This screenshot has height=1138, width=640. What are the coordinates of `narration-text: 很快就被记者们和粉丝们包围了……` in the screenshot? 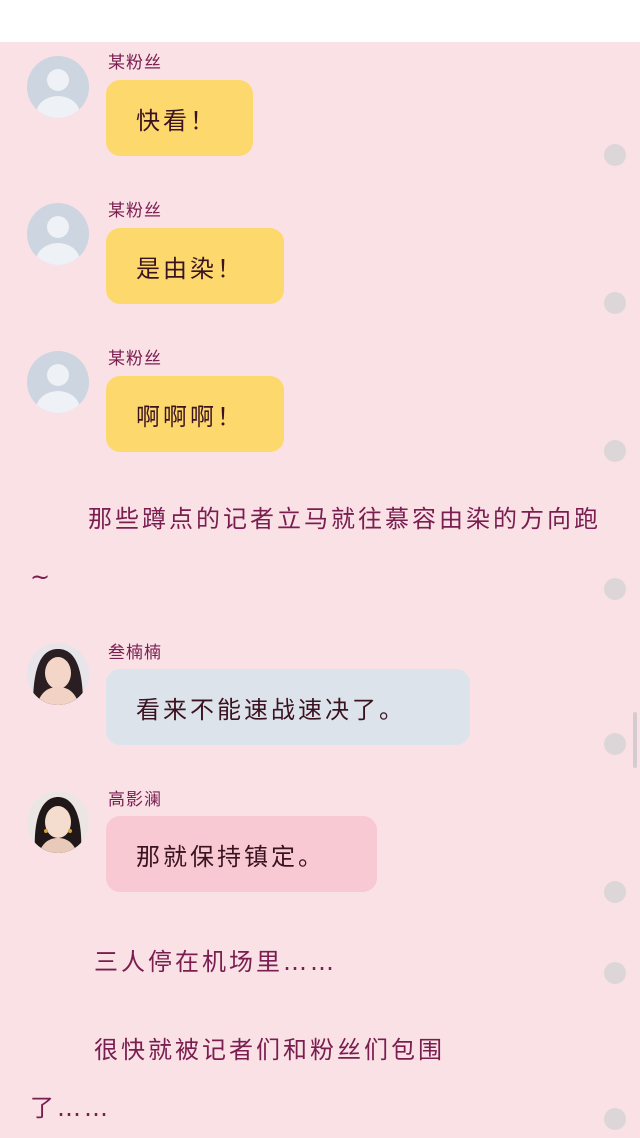 It's located at (265, 1079).